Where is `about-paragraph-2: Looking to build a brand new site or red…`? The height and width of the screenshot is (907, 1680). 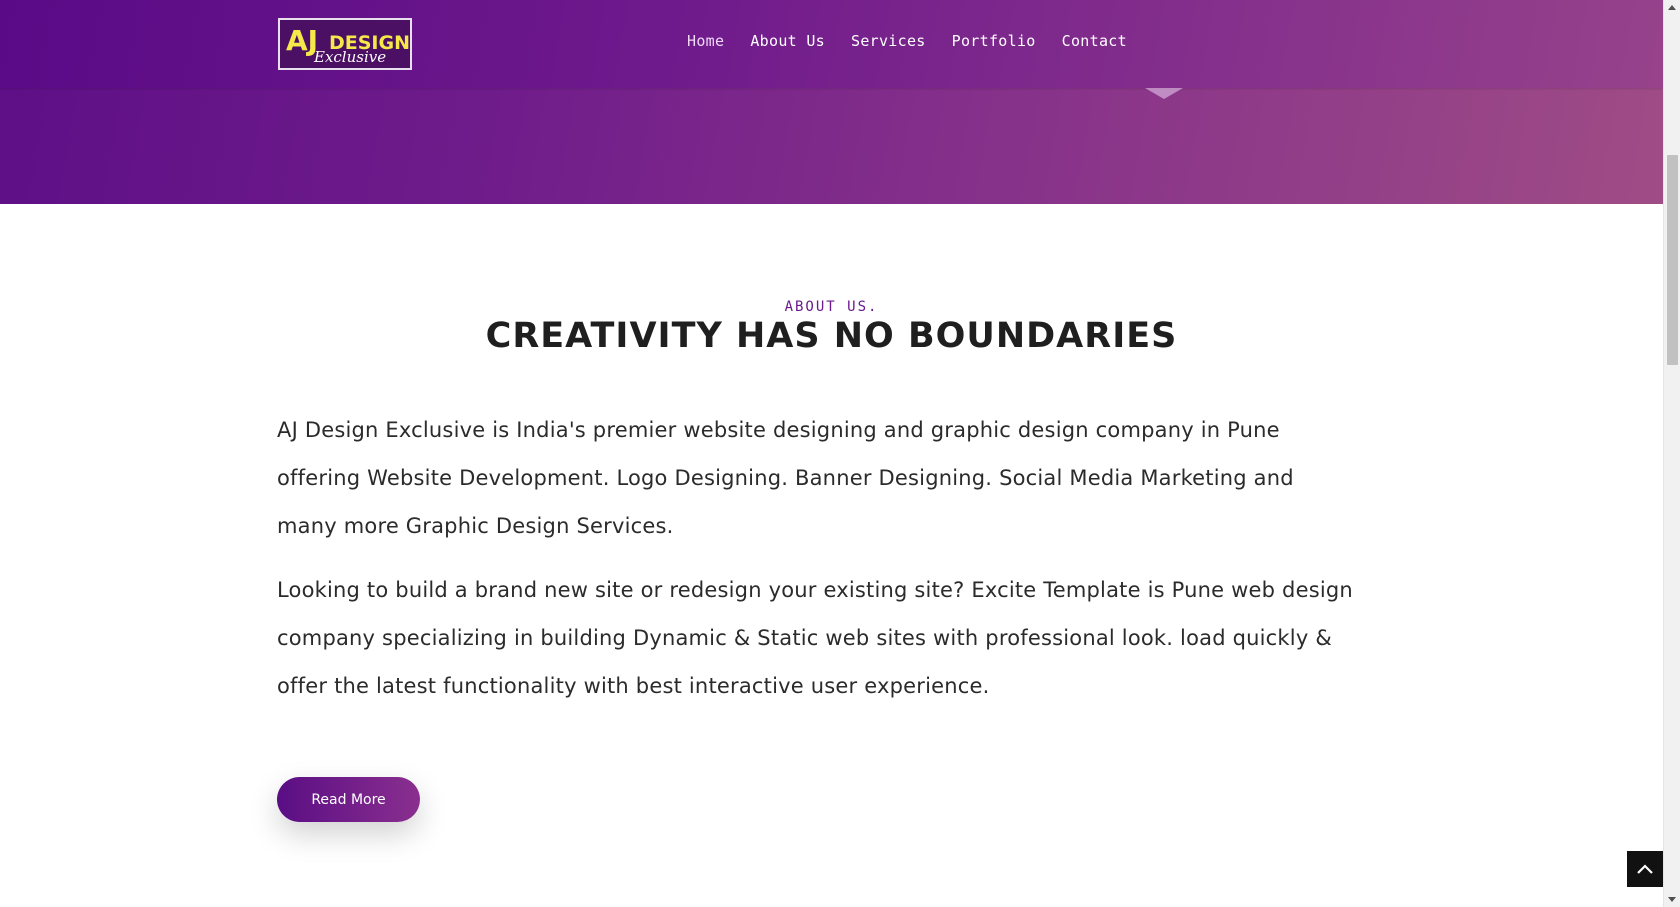
about-paragraph-2: Looking to build a brand new site or red… is located at coordinates (815, 638).